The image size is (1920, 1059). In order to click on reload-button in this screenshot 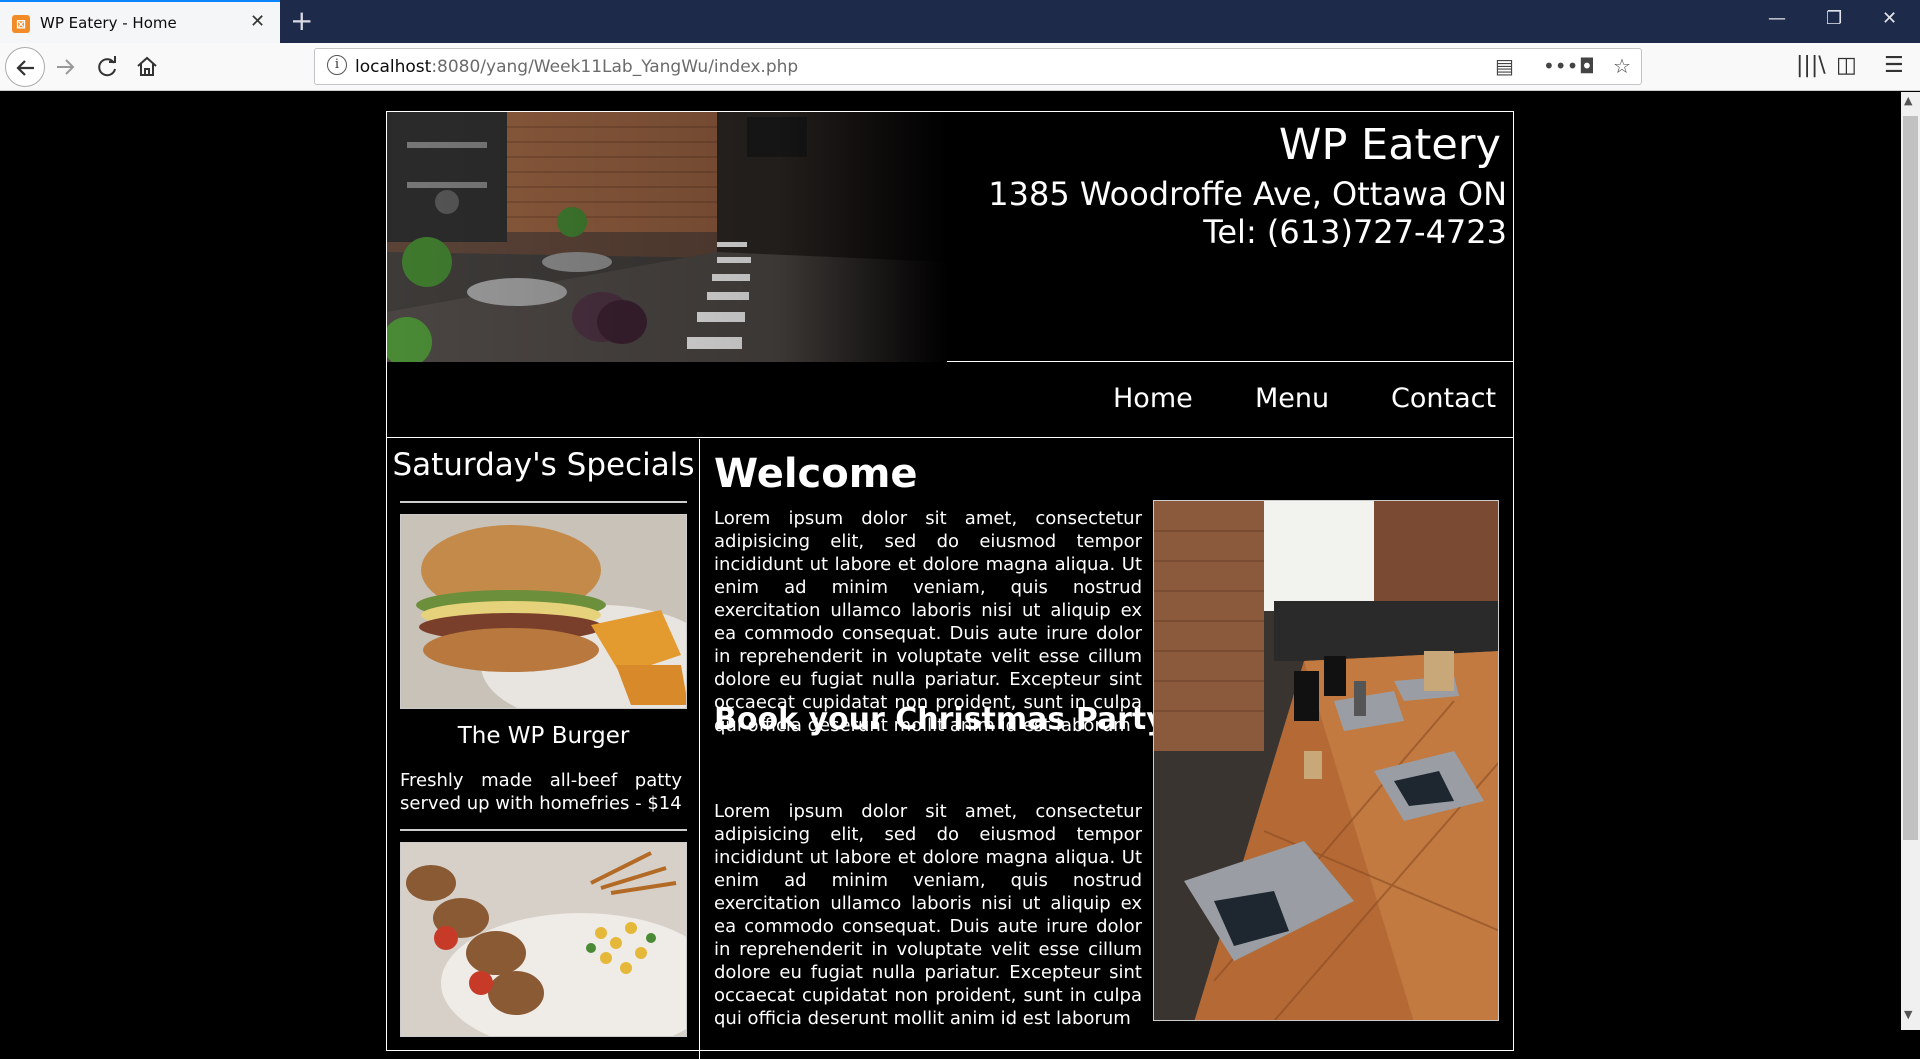, I will do `click(107, 70)`.